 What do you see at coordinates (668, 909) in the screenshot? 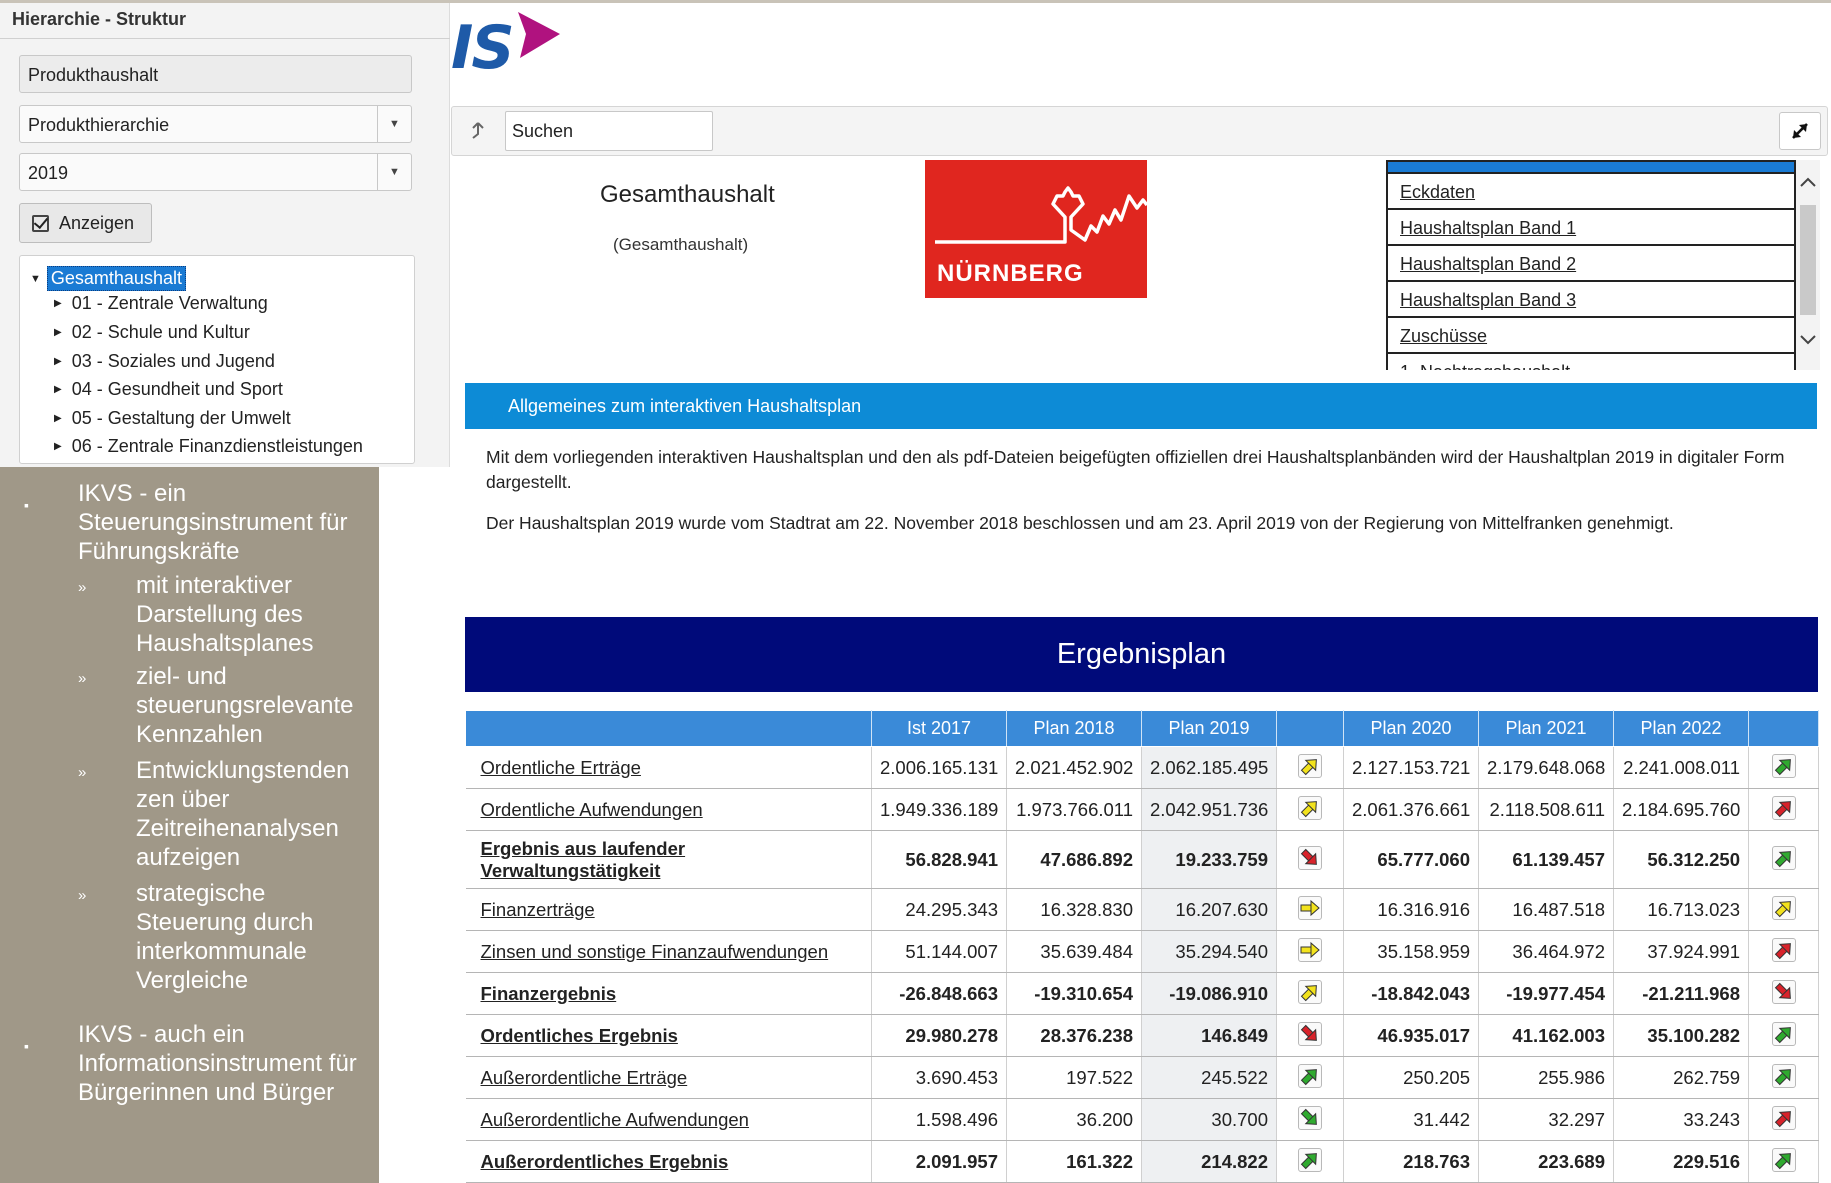
I see `row-label-link: Finanzerträge` at bounding box center [668, 909].